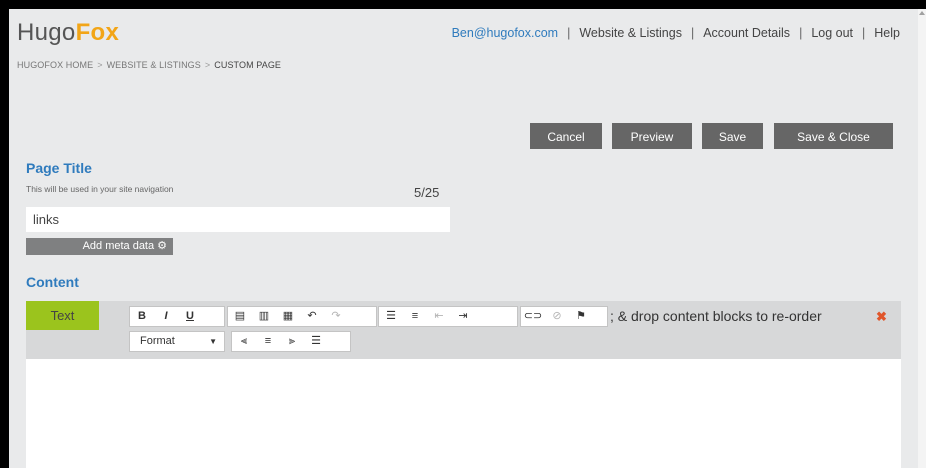  Describe the element at coordinates (505, 33) in the screenshot. I see `user-email-link: Ben@hugofox.com` at that location.